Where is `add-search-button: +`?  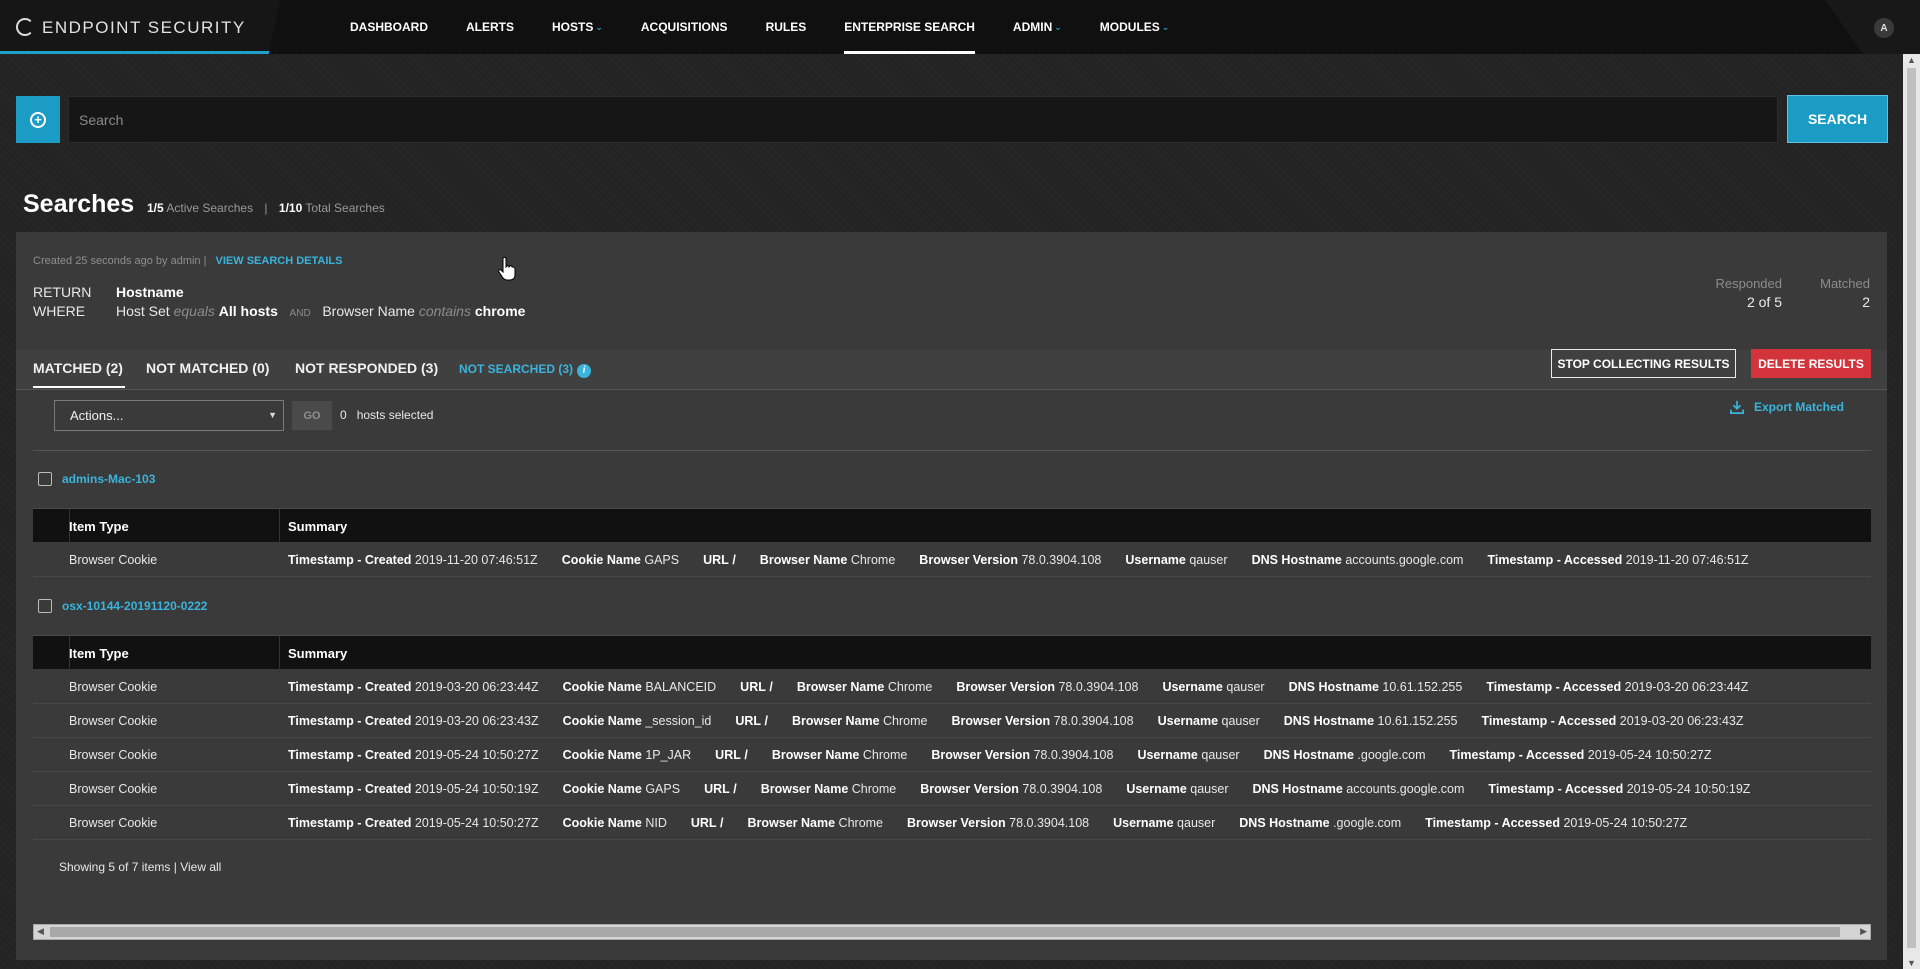 add-search-button: + is located at coordinates (38, 119).